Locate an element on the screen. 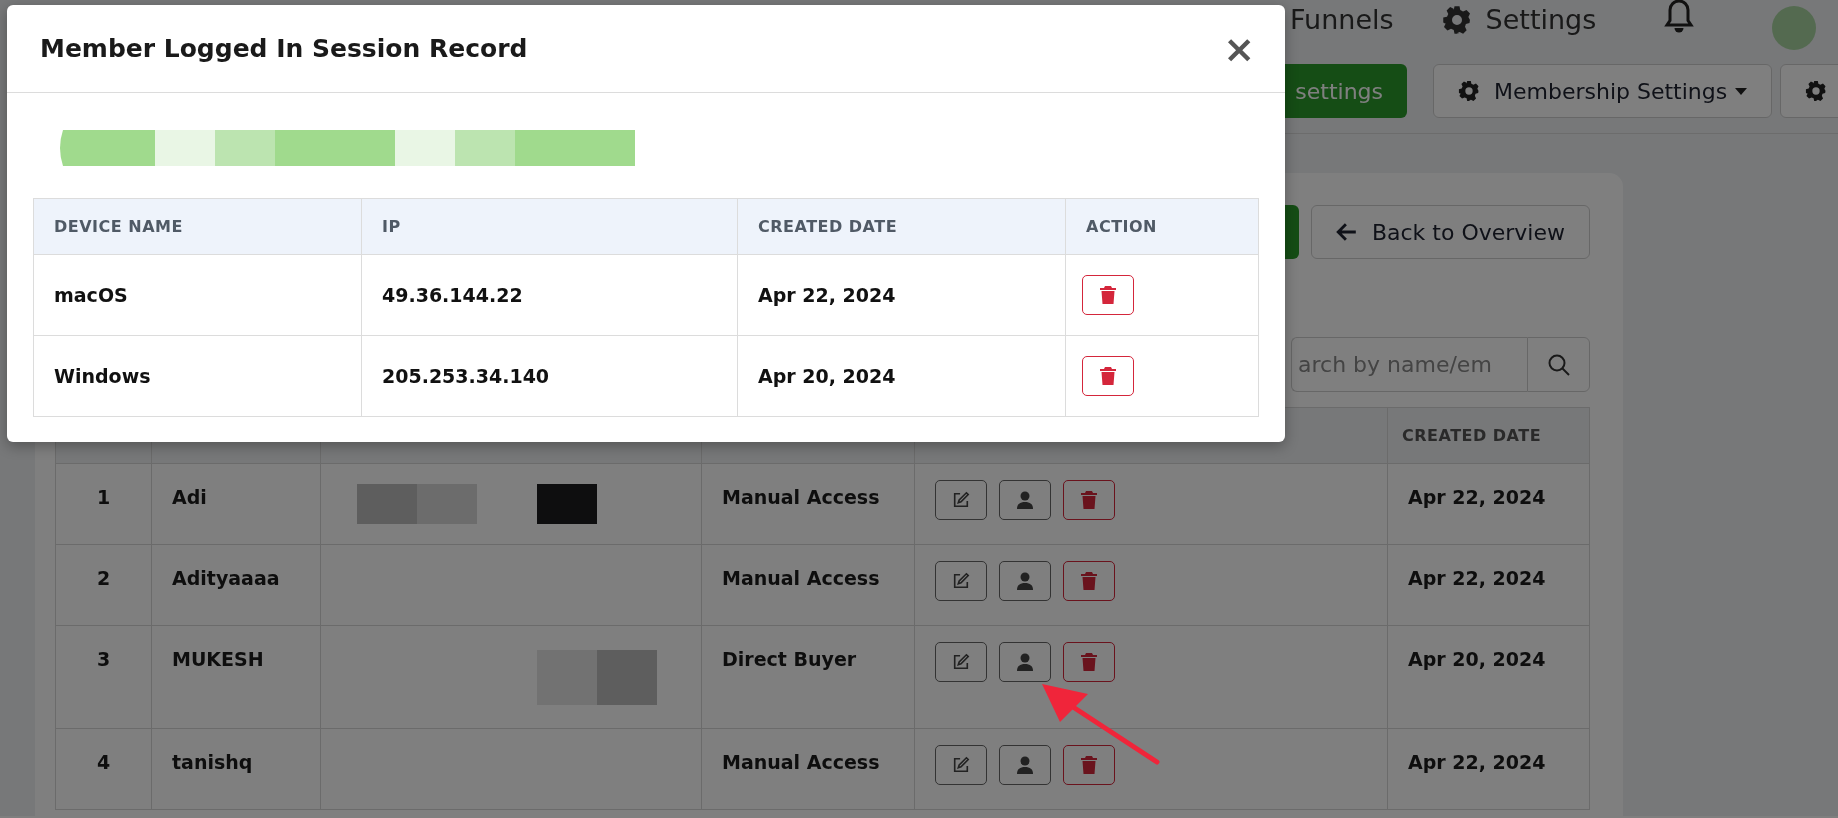  search-icon is located at coordinates (1558, 364).